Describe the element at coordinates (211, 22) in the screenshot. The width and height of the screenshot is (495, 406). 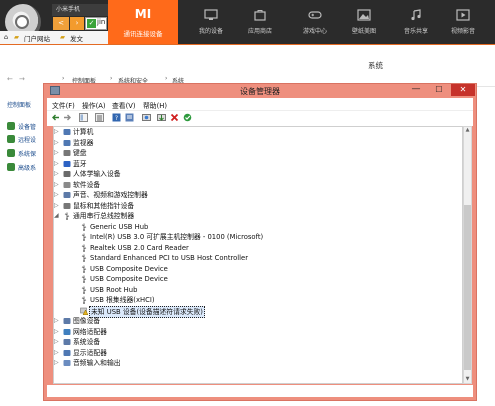
I see `nav-item-my-device: 我的设备` at that location.